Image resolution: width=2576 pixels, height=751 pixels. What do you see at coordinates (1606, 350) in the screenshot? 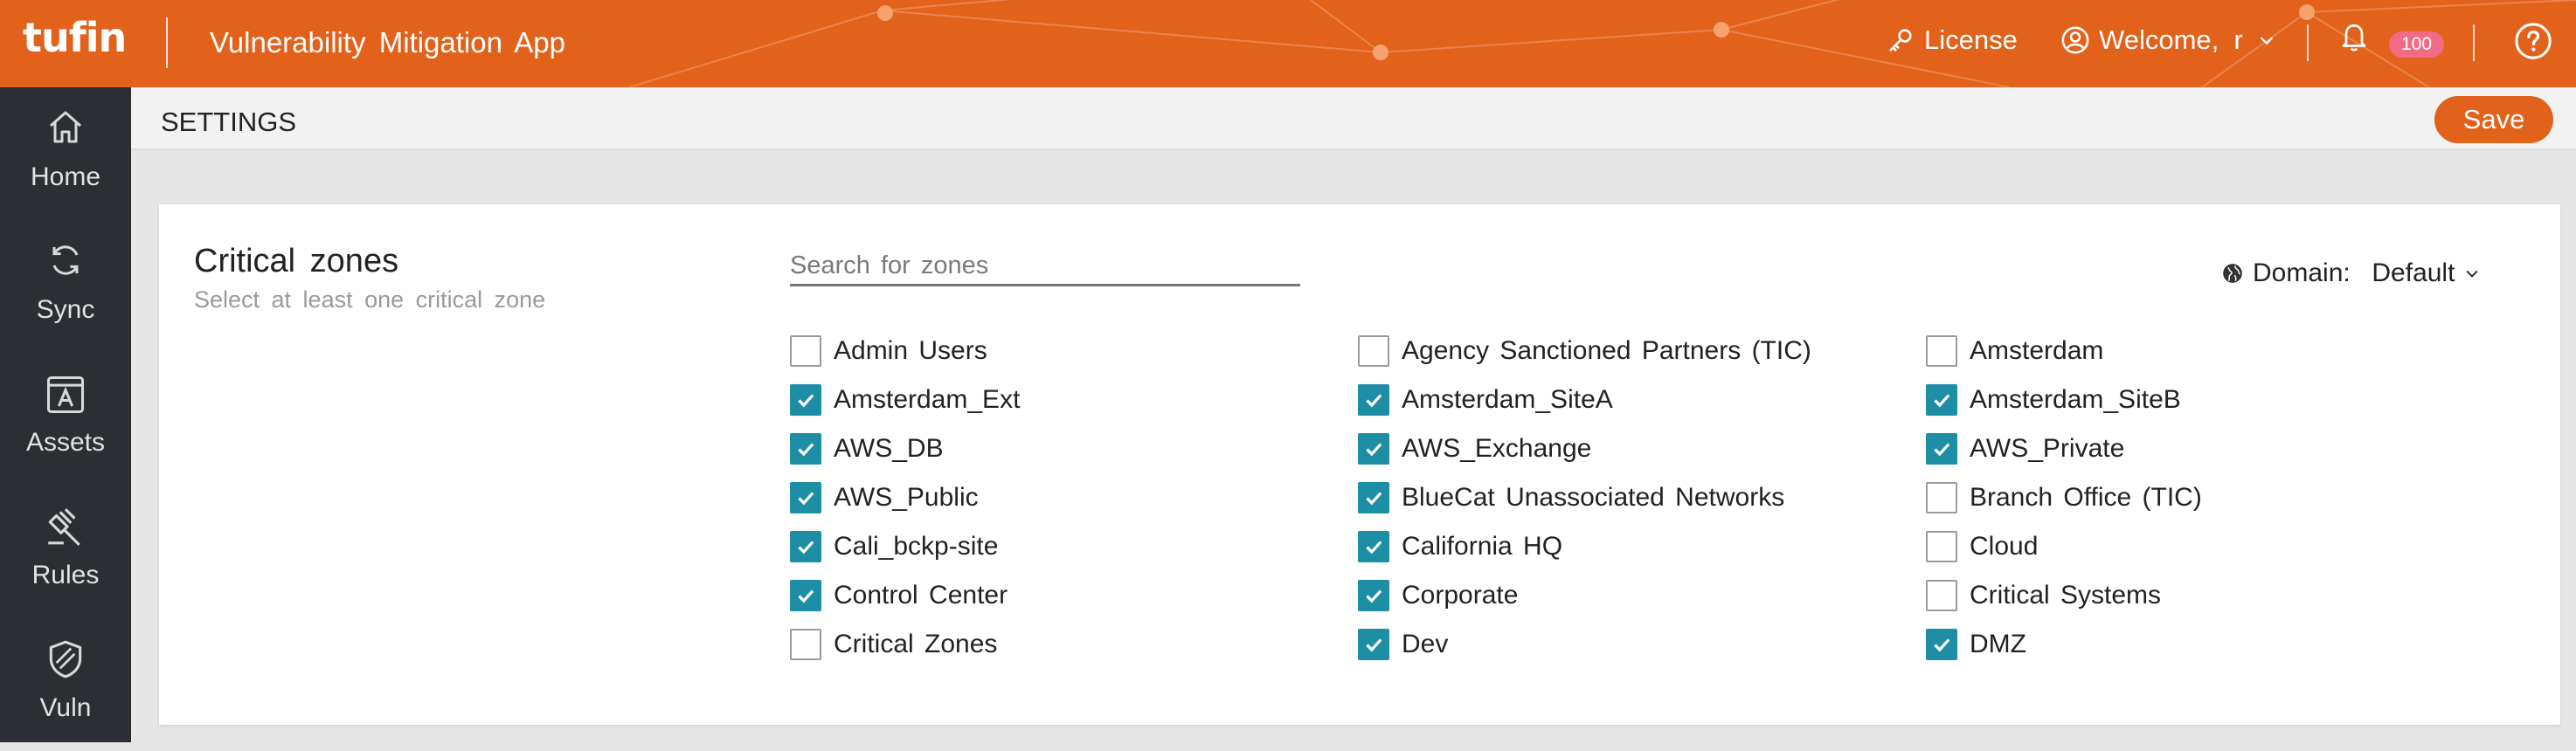
I see `zone-label: Agency Sanctioned Partners (TIC)` at bounding box center [1606, 350].